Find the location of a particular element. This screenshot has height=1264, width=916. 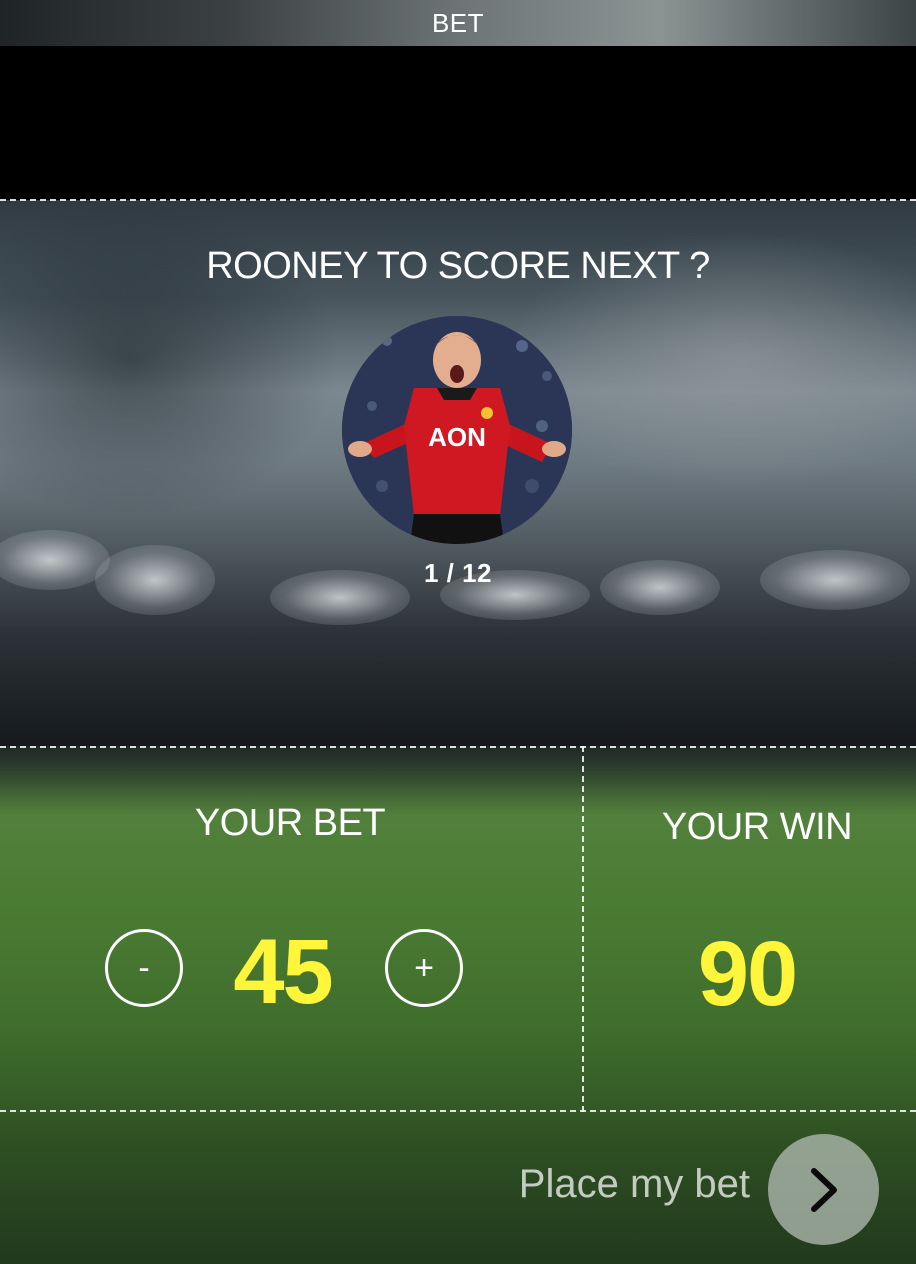

divider-middle is located at coordinates (458, 747).